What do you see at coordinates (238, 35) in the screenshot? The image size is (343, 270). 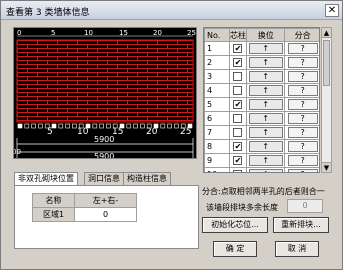 I see `col-header-core: 芯柱` at bounding box center [238, 35].